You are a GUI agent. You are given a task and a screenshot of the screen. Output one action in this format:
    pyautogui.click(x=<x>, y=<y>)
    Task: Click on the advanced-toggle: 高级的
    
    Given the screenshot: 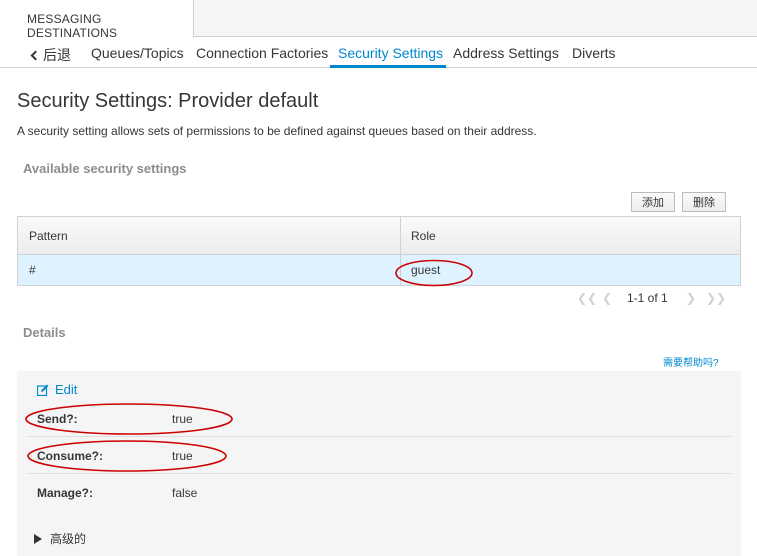 What is the action you would take?
    pyautogui.click(x=60, y=538)
    